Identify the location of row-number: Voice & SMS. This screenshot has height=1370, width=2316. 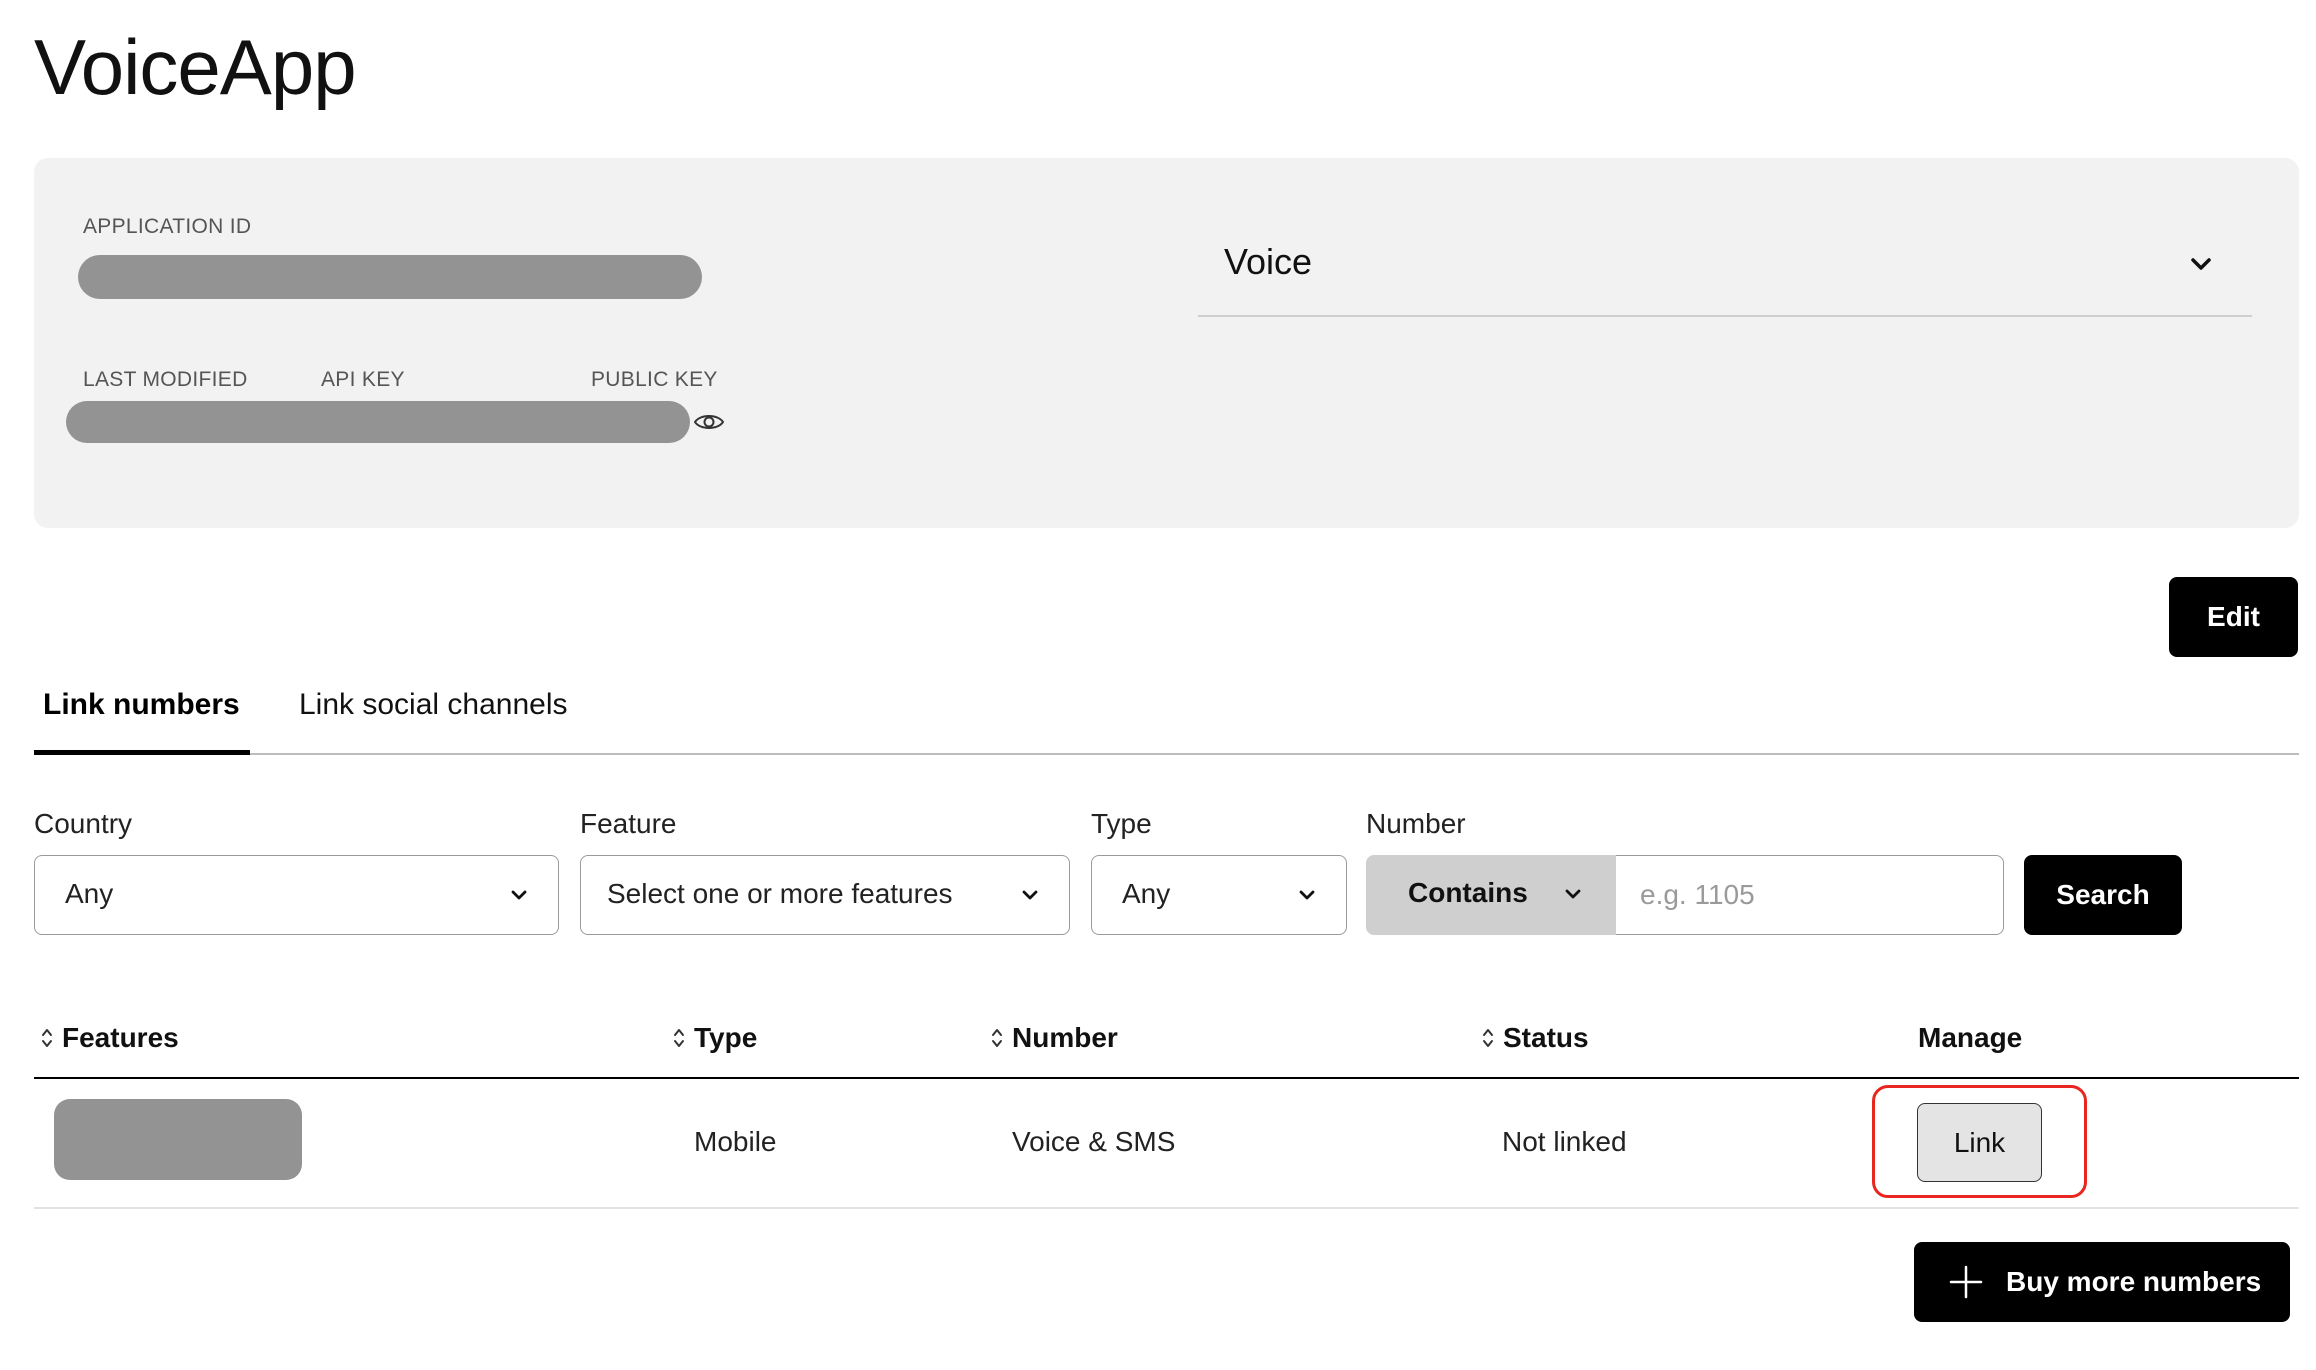
(1094, 1141).